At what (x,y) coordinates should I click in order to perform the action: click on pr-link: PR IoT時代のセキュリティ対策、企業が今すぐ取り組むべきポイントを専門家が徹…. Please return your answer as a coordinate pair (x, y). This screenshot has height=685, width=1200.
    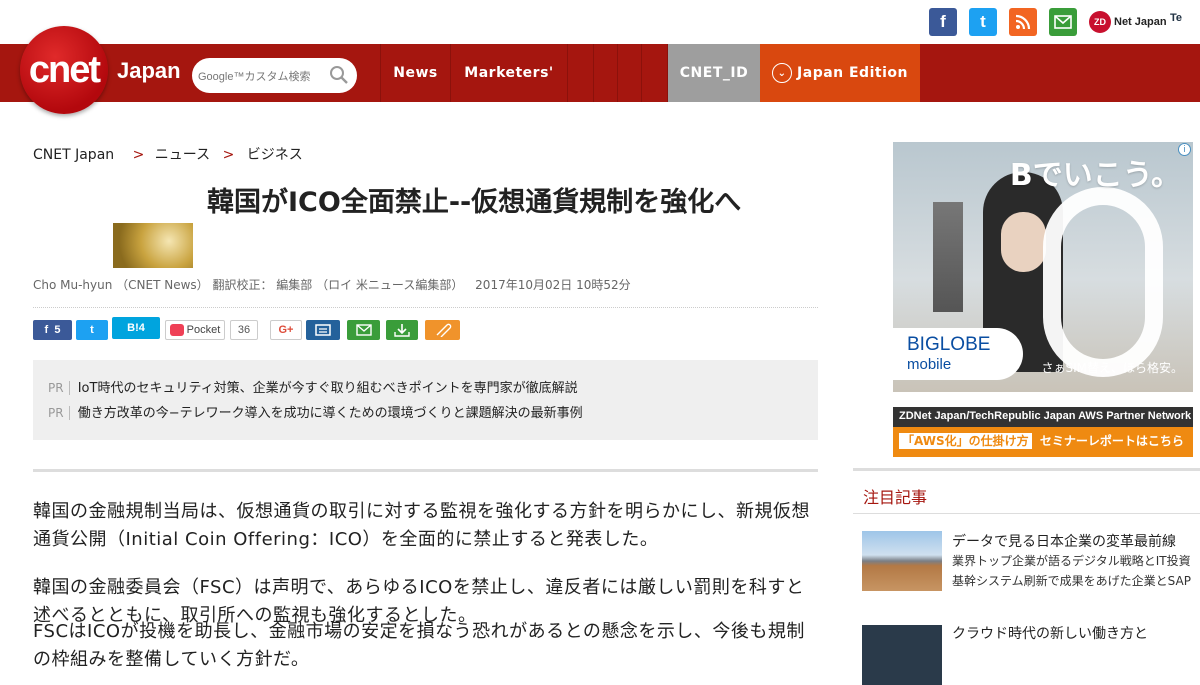
    Looking at the image, I should click on (313, 386).